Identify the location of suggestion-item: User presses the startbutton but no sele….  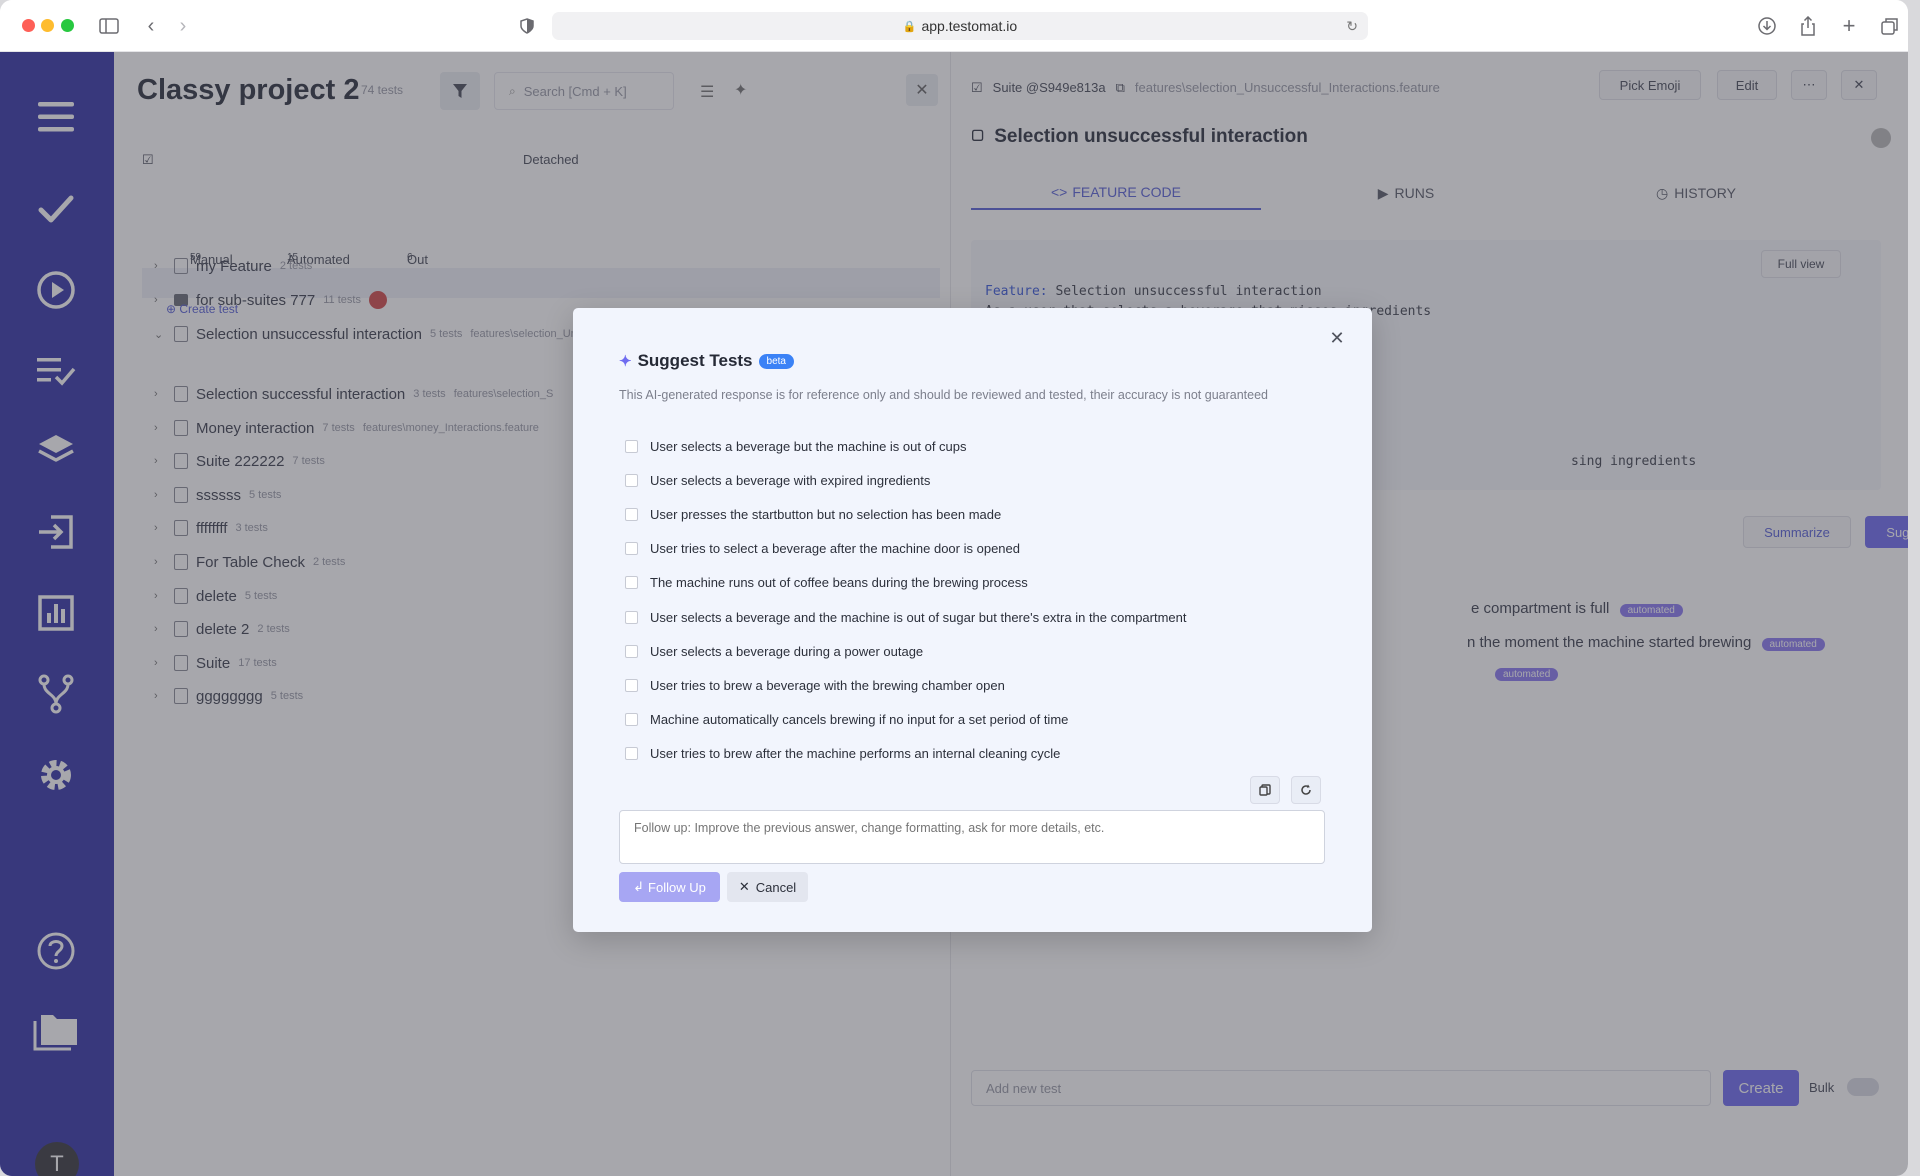
(813, 514).